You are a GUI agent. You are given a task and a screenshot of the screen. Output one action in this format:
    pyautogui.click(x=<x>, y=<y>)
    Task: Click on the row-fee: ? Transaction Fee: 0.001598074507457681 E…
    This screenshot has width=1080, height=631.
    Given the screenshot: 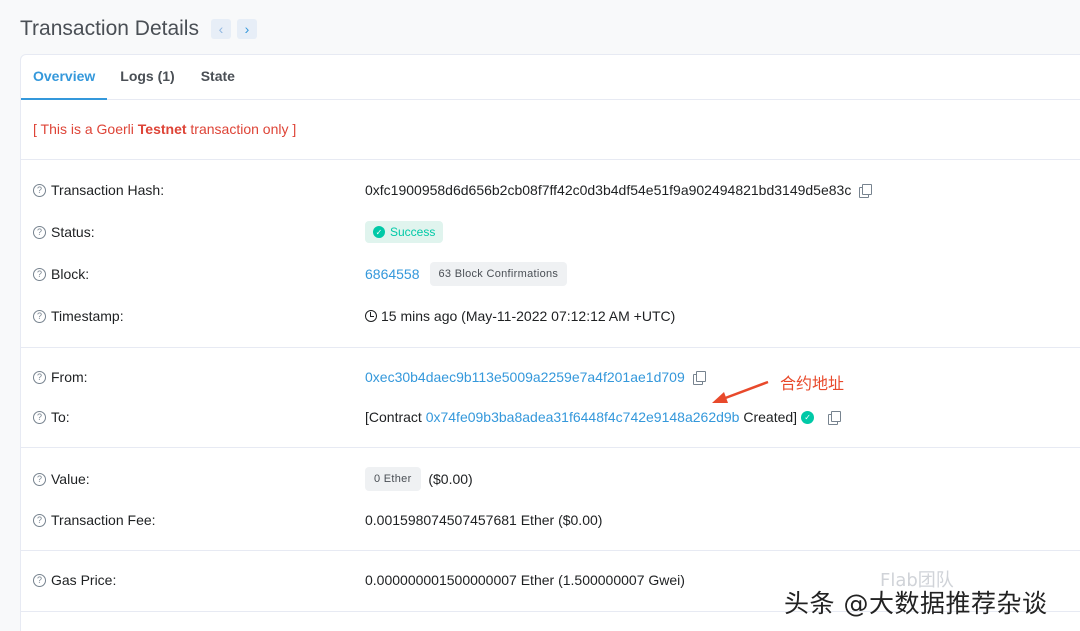 What is the action you would take?
    pyautogui.click(x=553, y=520)
    